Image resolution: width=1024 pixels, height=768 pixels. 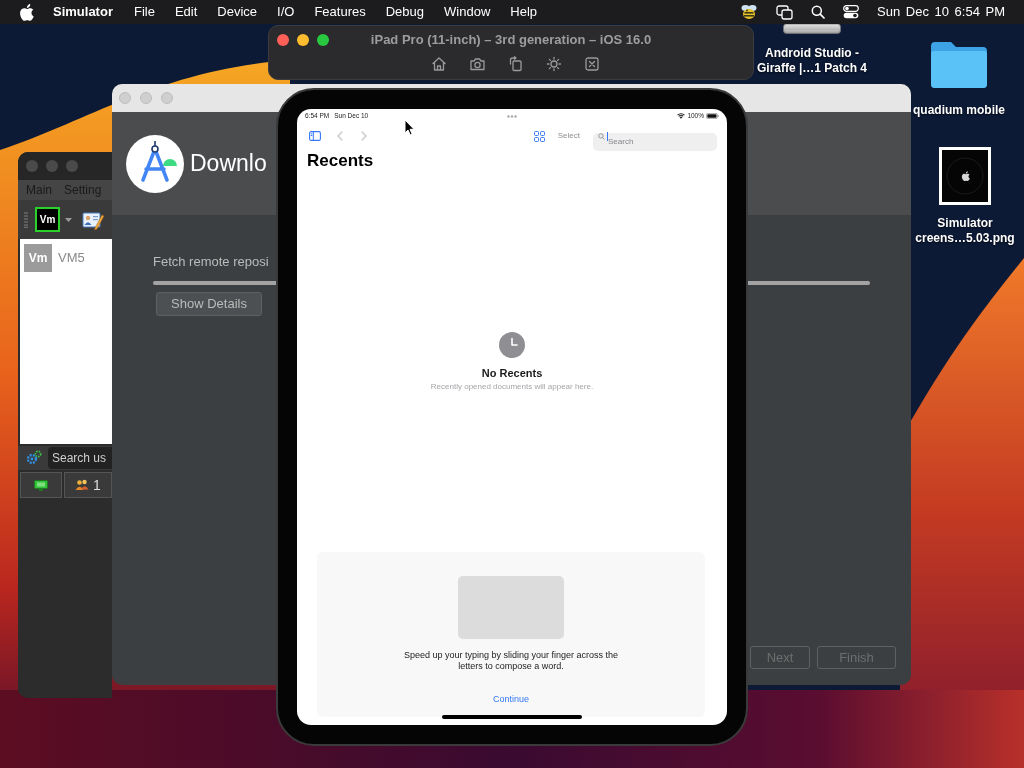 What do you see at coordinates (144, 12) in the screenshot?
I see `menu-item: File` at bounding box center [144, 12].